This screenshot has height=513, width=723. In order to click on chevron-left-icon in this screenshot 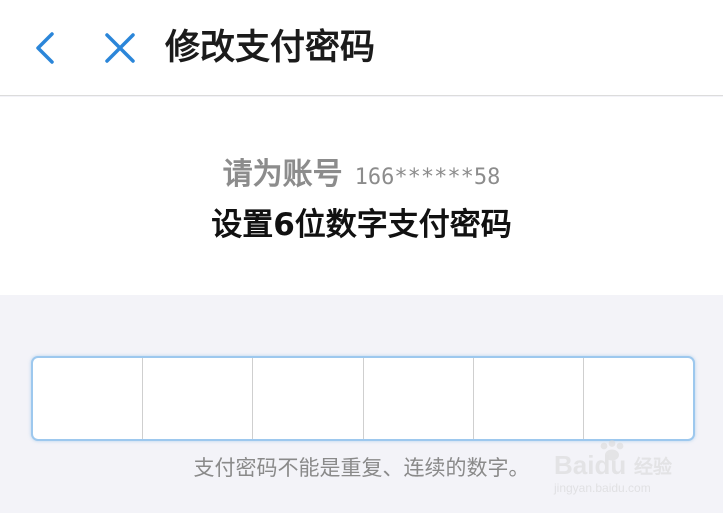, I will do `click(45, 48)`.